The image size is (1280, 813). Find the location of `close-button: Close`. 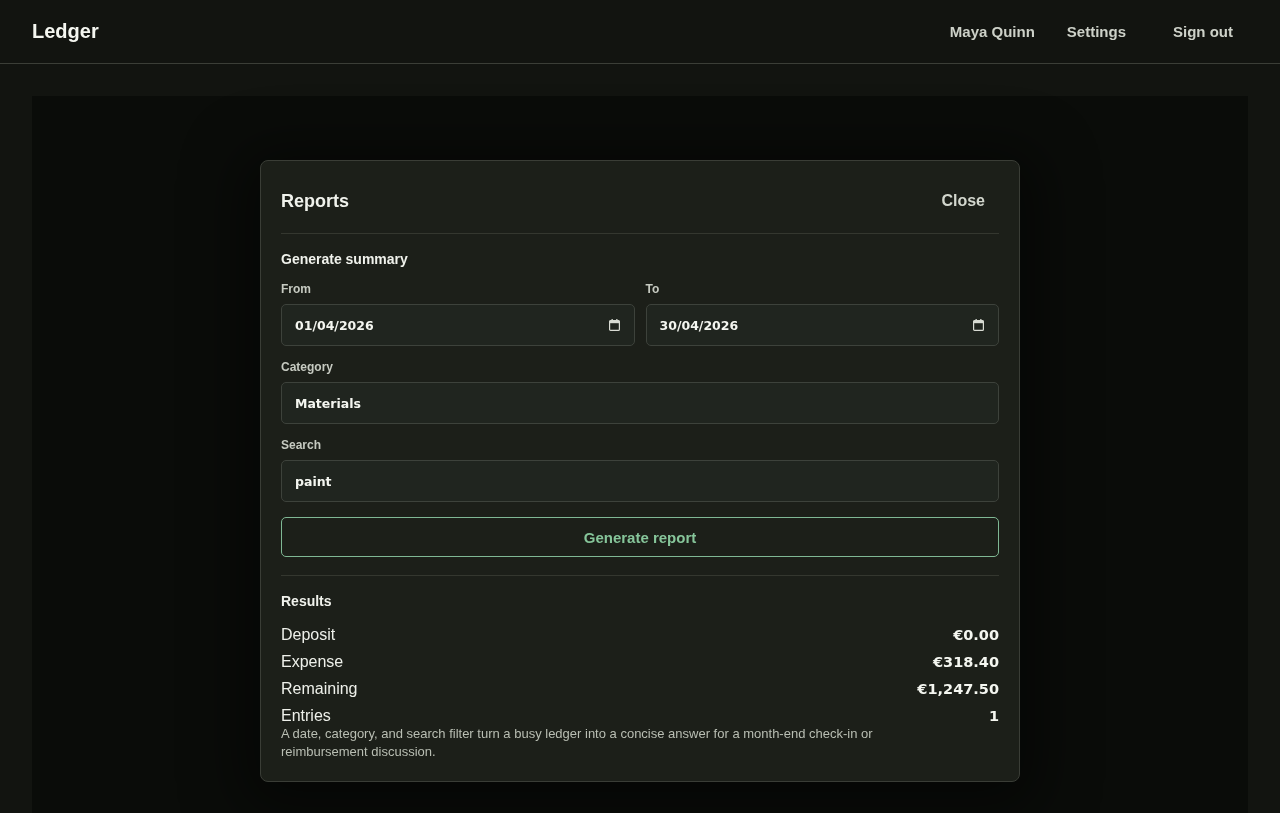

close-button: Close is located at coordinates (963, 201).